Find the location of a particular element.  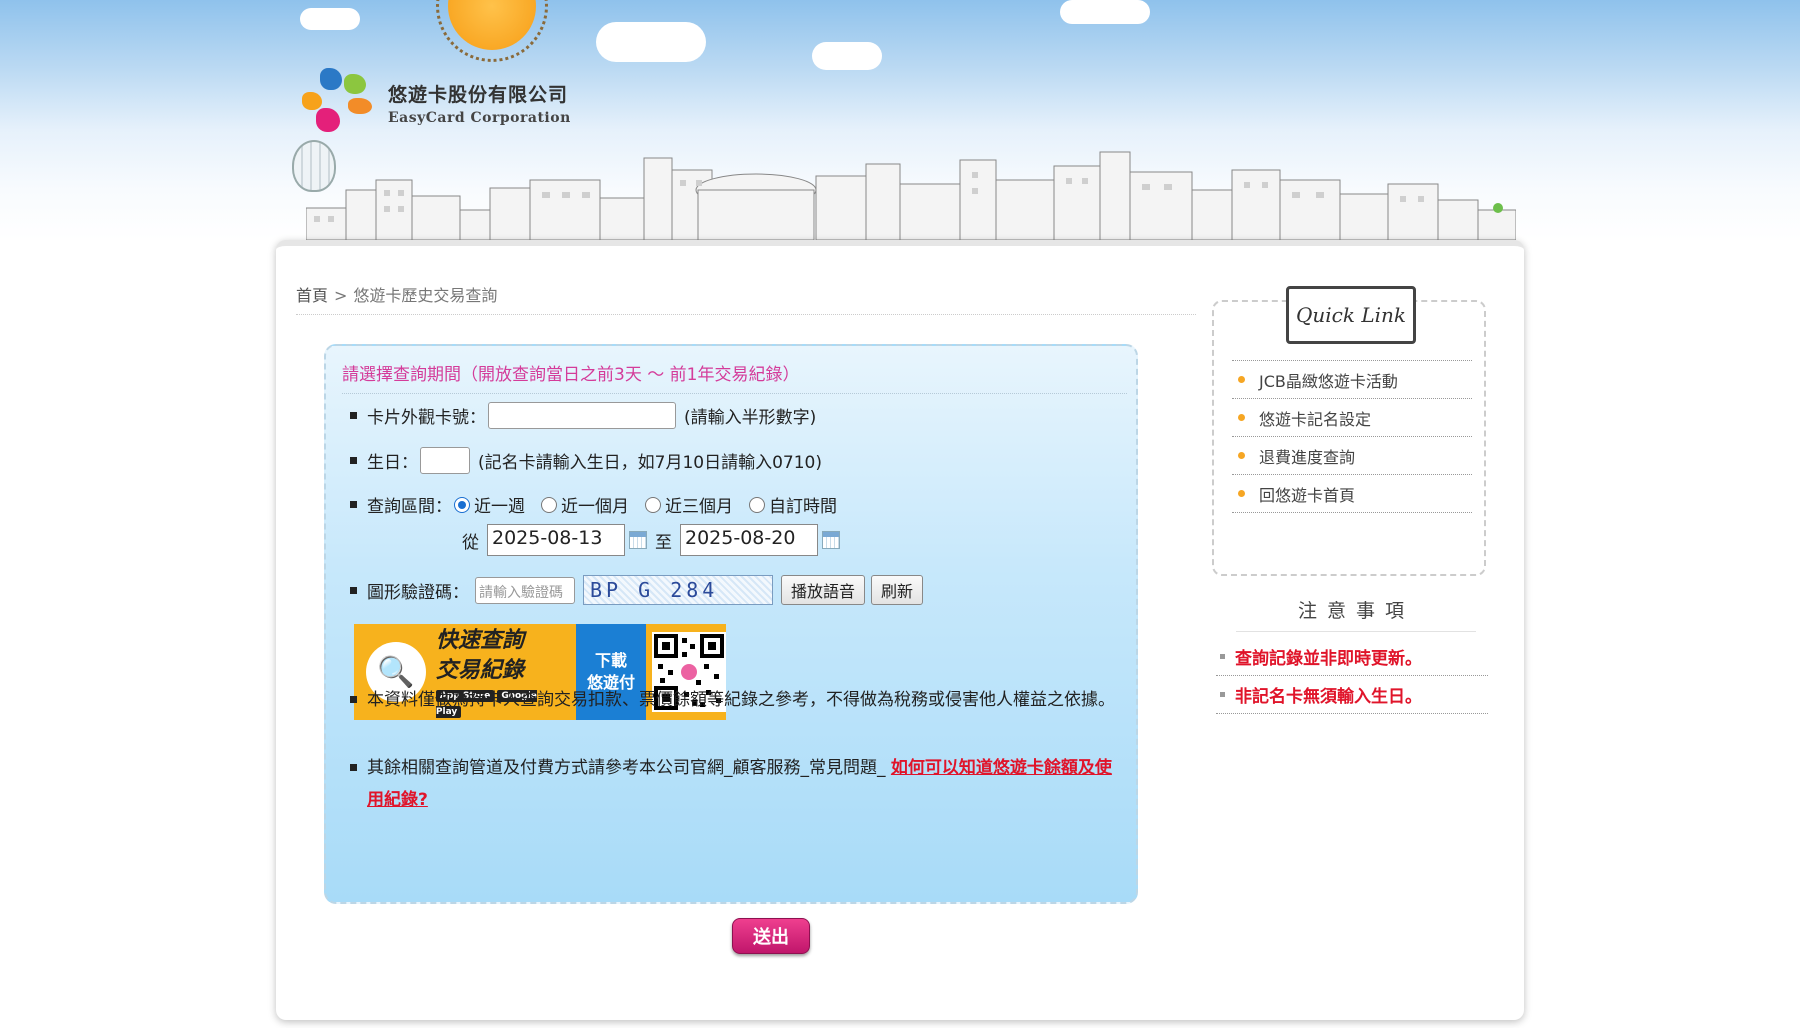

birthday-hint: (記名卡請輸入生日，如7月10日請輸入0710) is located at coordinates (650, 463).